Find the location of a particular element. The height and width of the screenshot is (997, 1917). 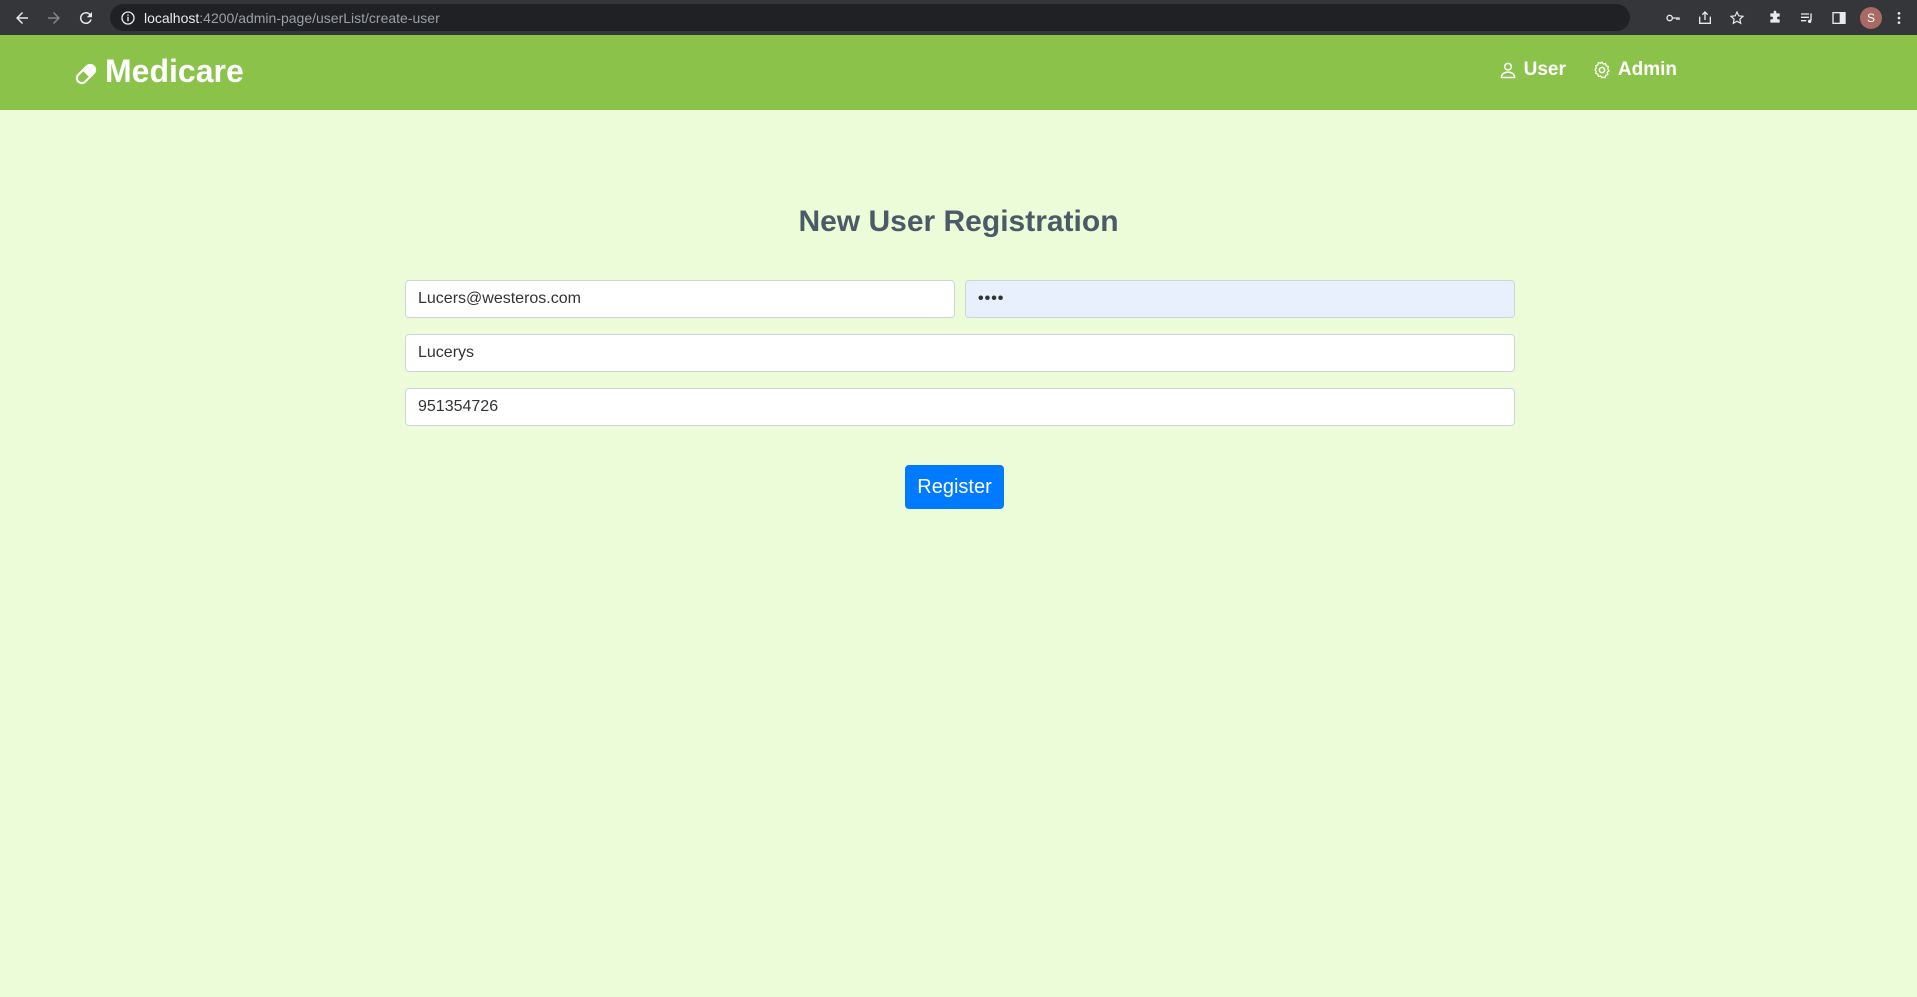

media-button is located at coordinates (1807, 17).